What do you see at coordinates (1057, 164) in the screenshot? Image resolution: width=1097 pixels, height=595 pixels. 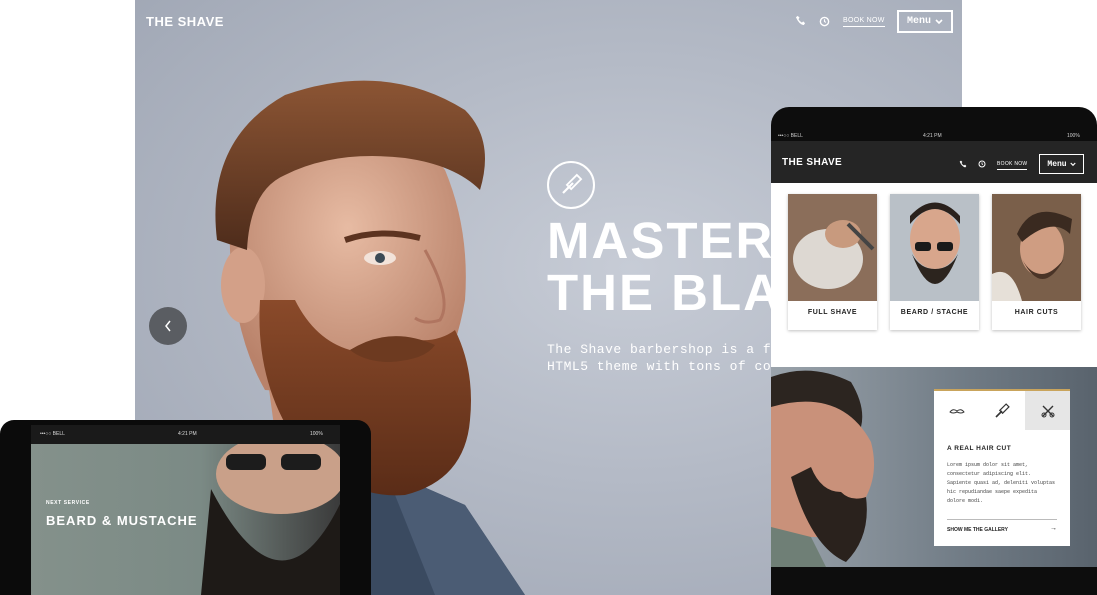 I see `tablet-menu-label: Menu` at bounding box center [1057, 164].